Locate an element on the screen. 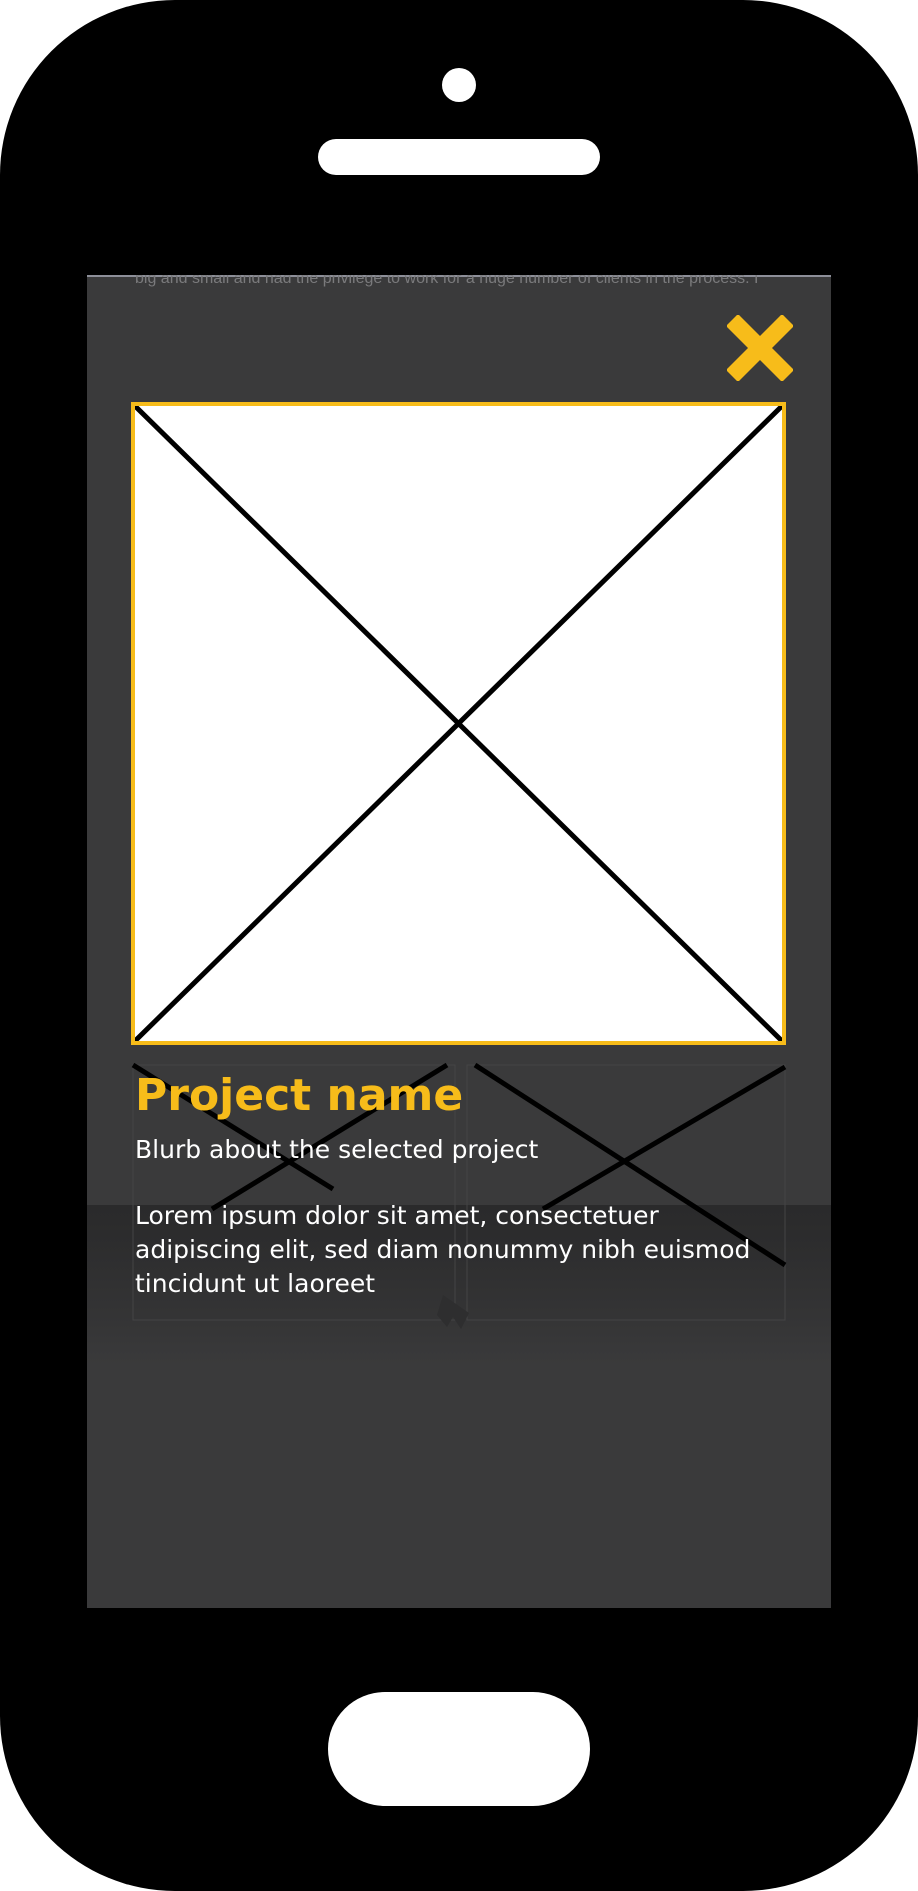  home-button is located at coordinates (459, 1749).